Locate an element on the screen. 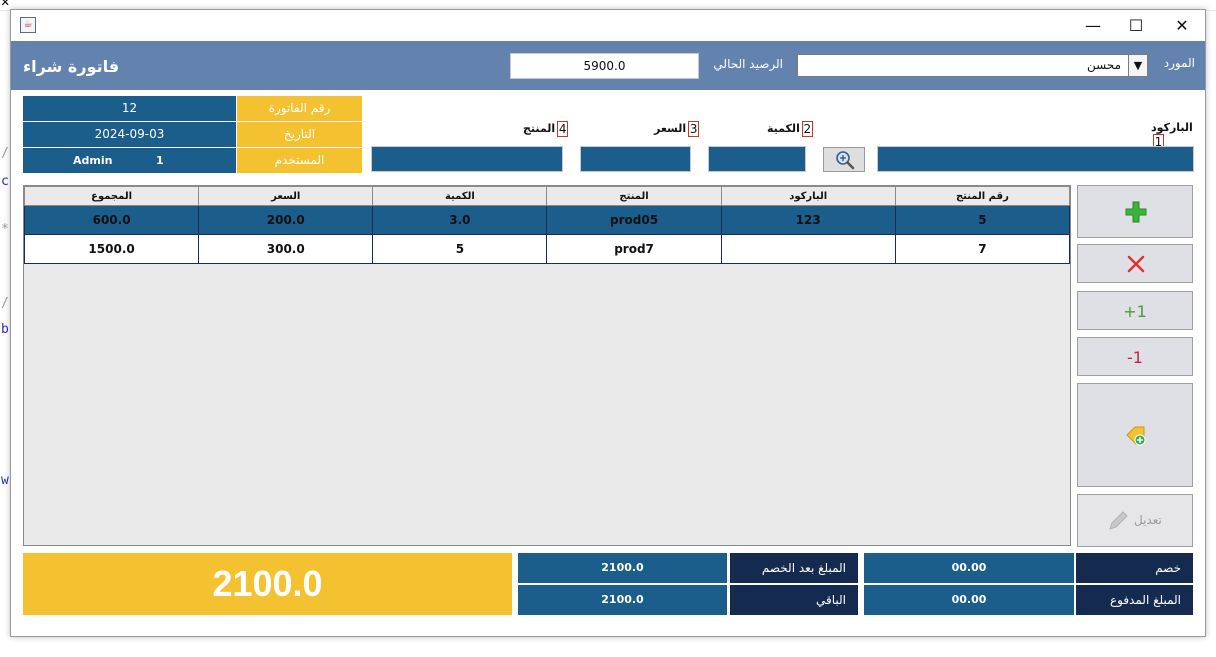  decrement-label: -1 is located at coordinates (1135, 357).